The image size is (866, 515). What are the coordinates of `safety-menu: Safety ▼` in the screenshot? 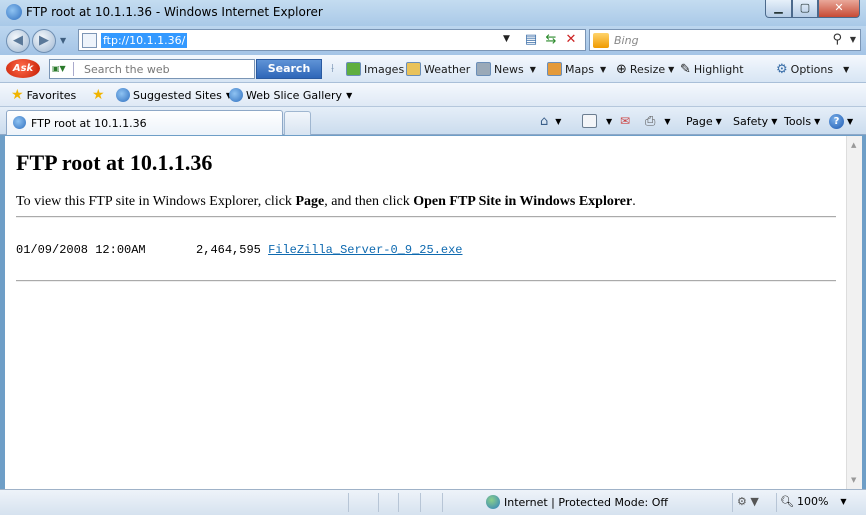 It's located at (755, 121).